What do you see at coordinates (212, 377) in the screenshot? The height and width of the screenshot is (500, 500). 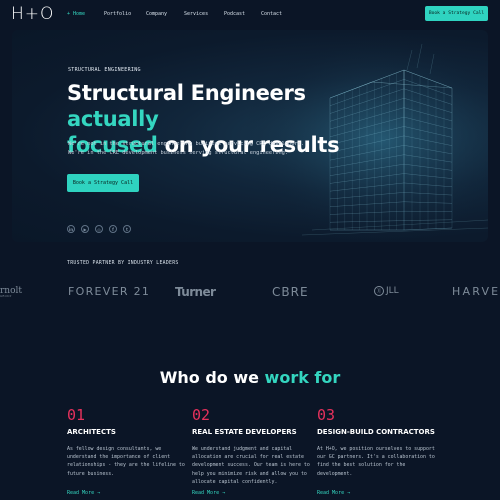 I see `who-title-text: Who do we` at bounding box center [212, 377].